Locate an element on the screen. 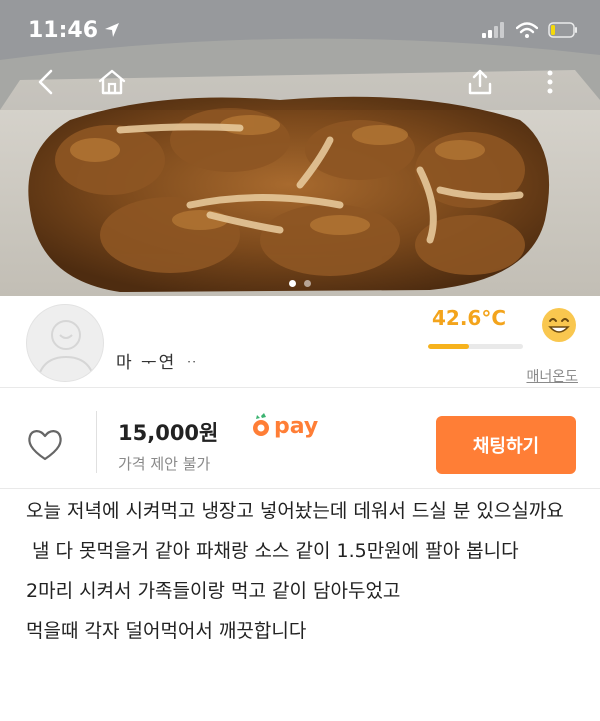  chat-button: 채팅하기 is located at coordinates (506, 445).